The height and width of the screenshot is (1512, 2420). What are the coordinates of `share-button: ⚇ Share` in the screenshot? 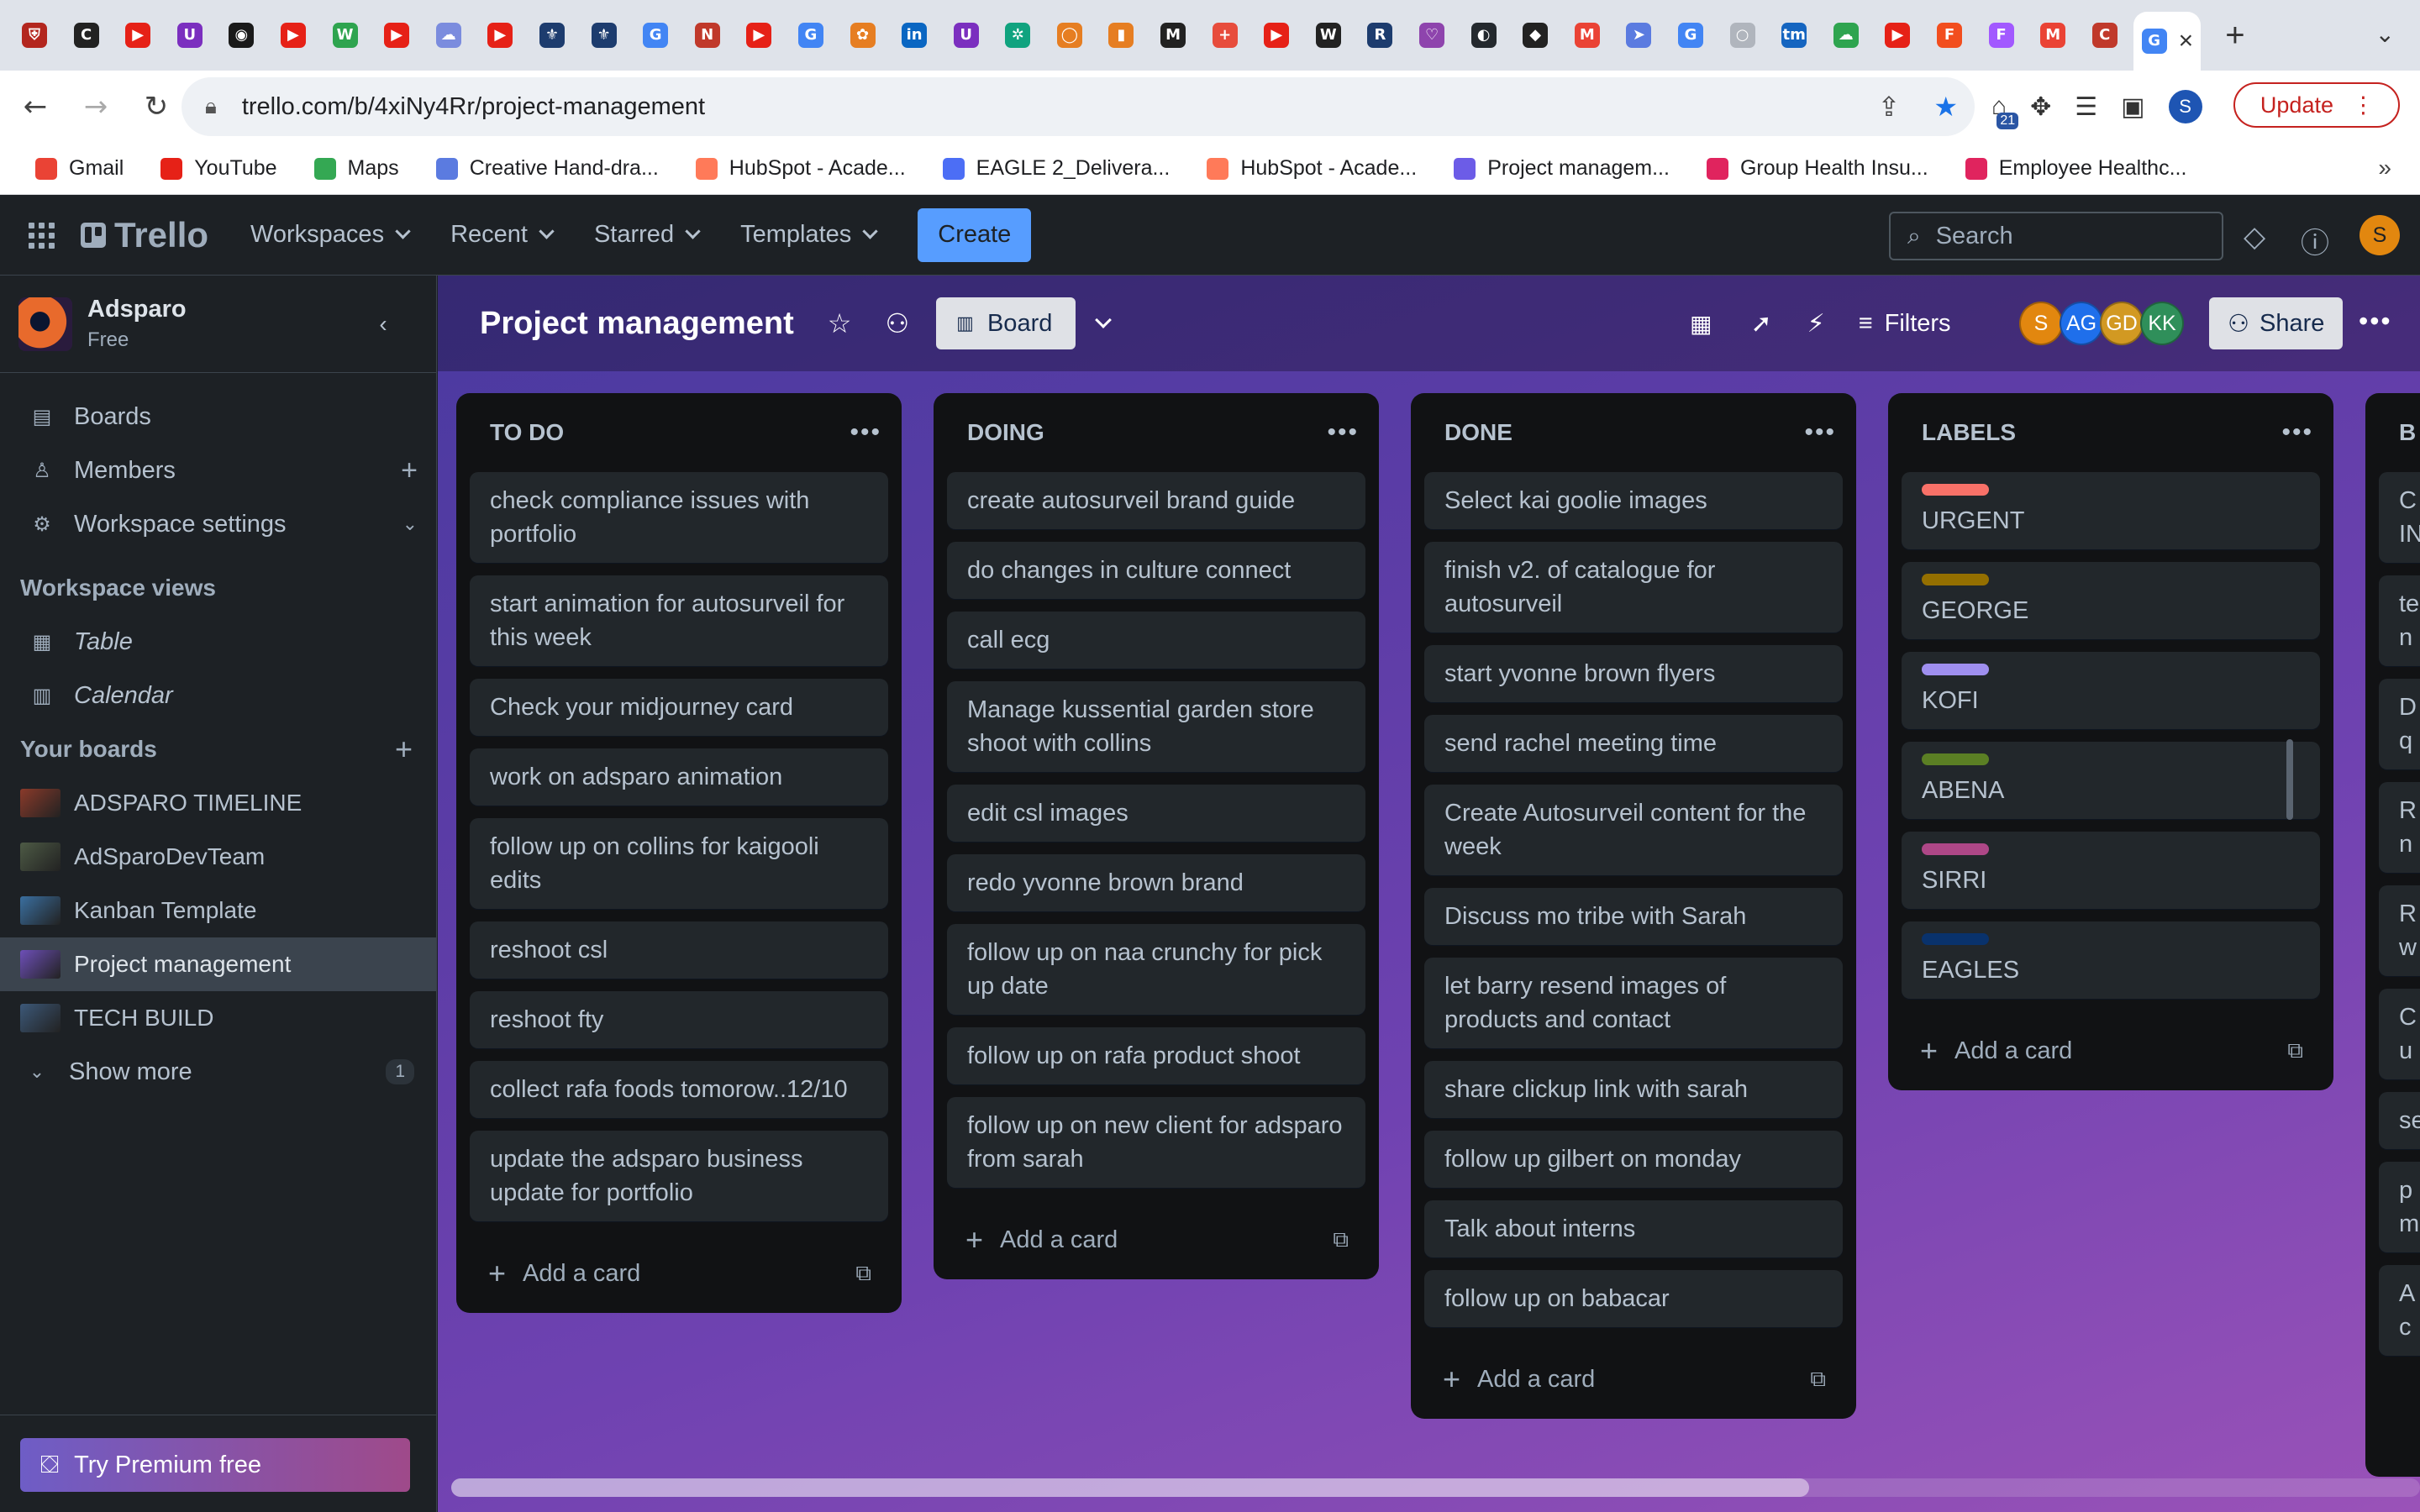 It's located at (2276, 323).